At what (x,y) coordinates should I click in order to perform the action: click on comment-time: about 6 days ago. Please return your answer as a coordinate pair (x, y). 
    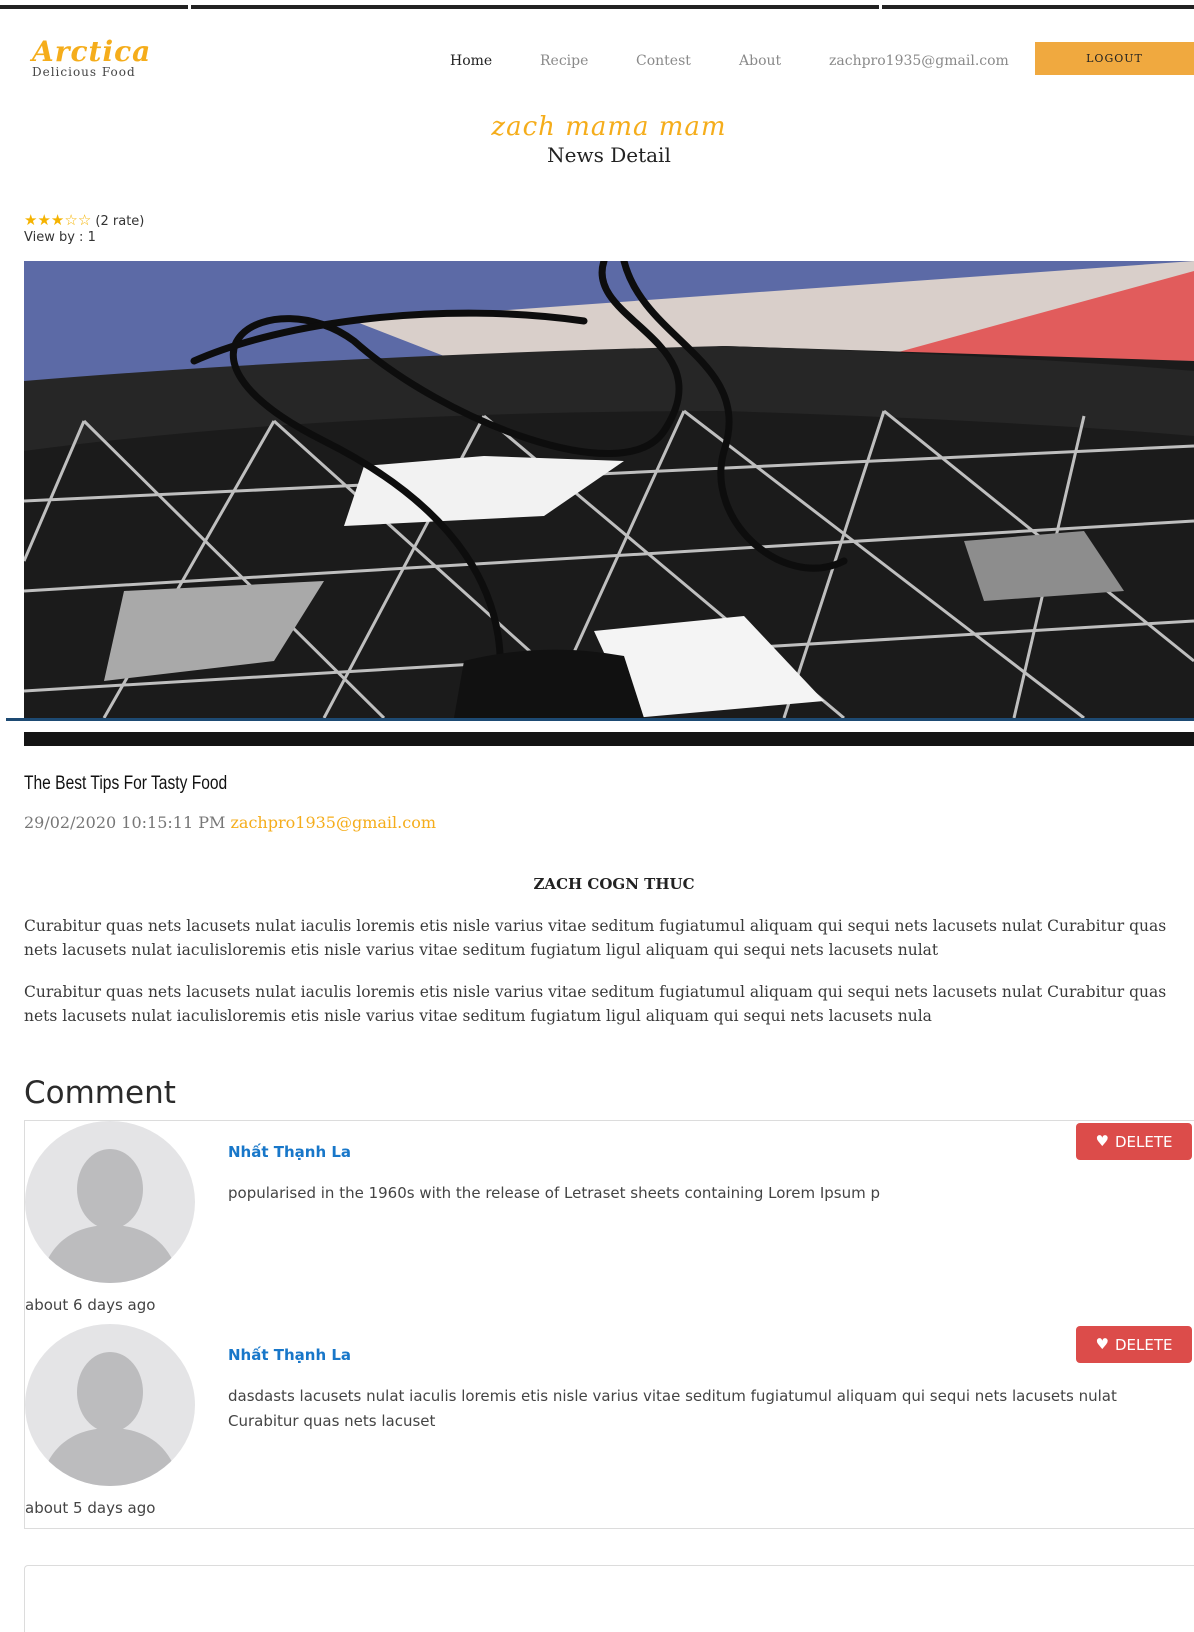
    Looking at the image, I should click on (90, 1305).